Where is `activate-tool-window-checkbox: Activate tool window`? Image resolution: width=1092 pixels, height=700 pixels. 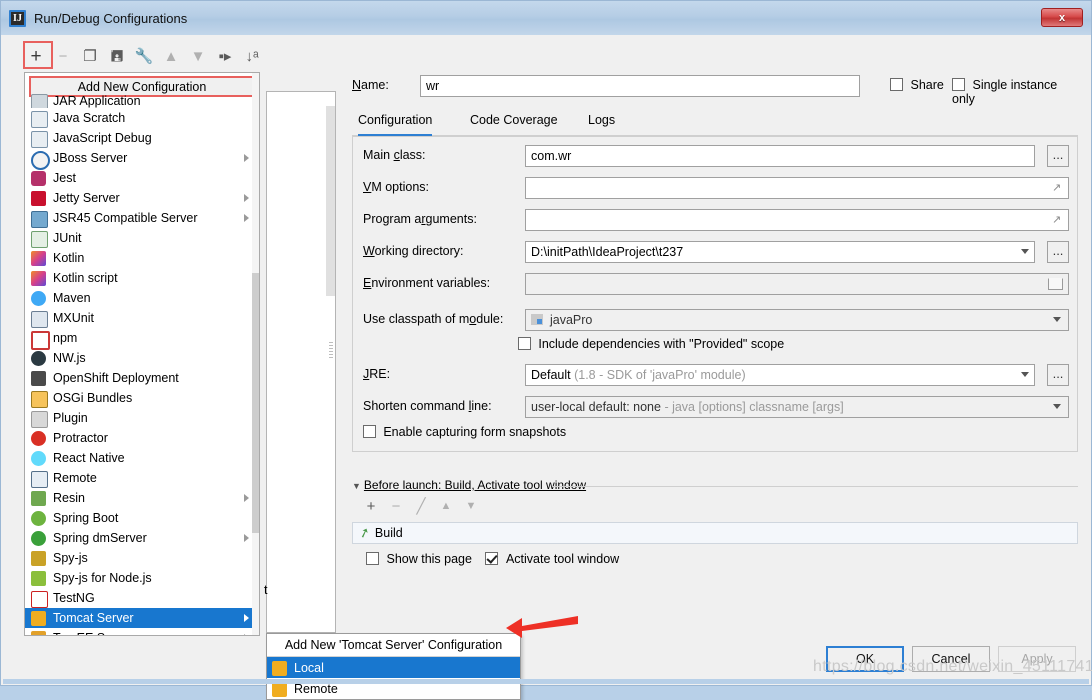 activate-tool-window-checkbox: Activate tool window is located at coordinates (552, 559).